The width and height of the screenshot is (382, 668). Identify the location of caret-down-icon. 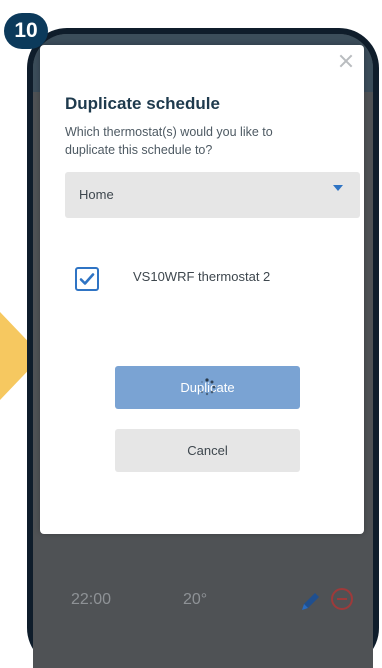
(338, 188).